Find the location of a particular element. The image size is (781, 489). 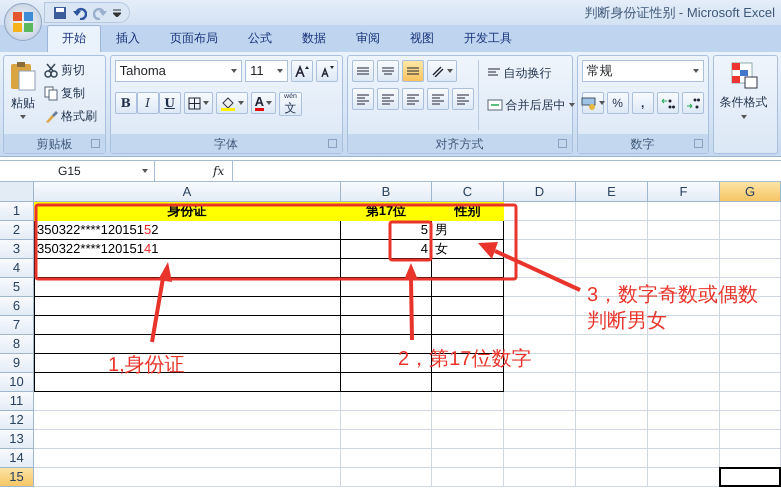

row-header: 4 is located at coordinates (17, 268).